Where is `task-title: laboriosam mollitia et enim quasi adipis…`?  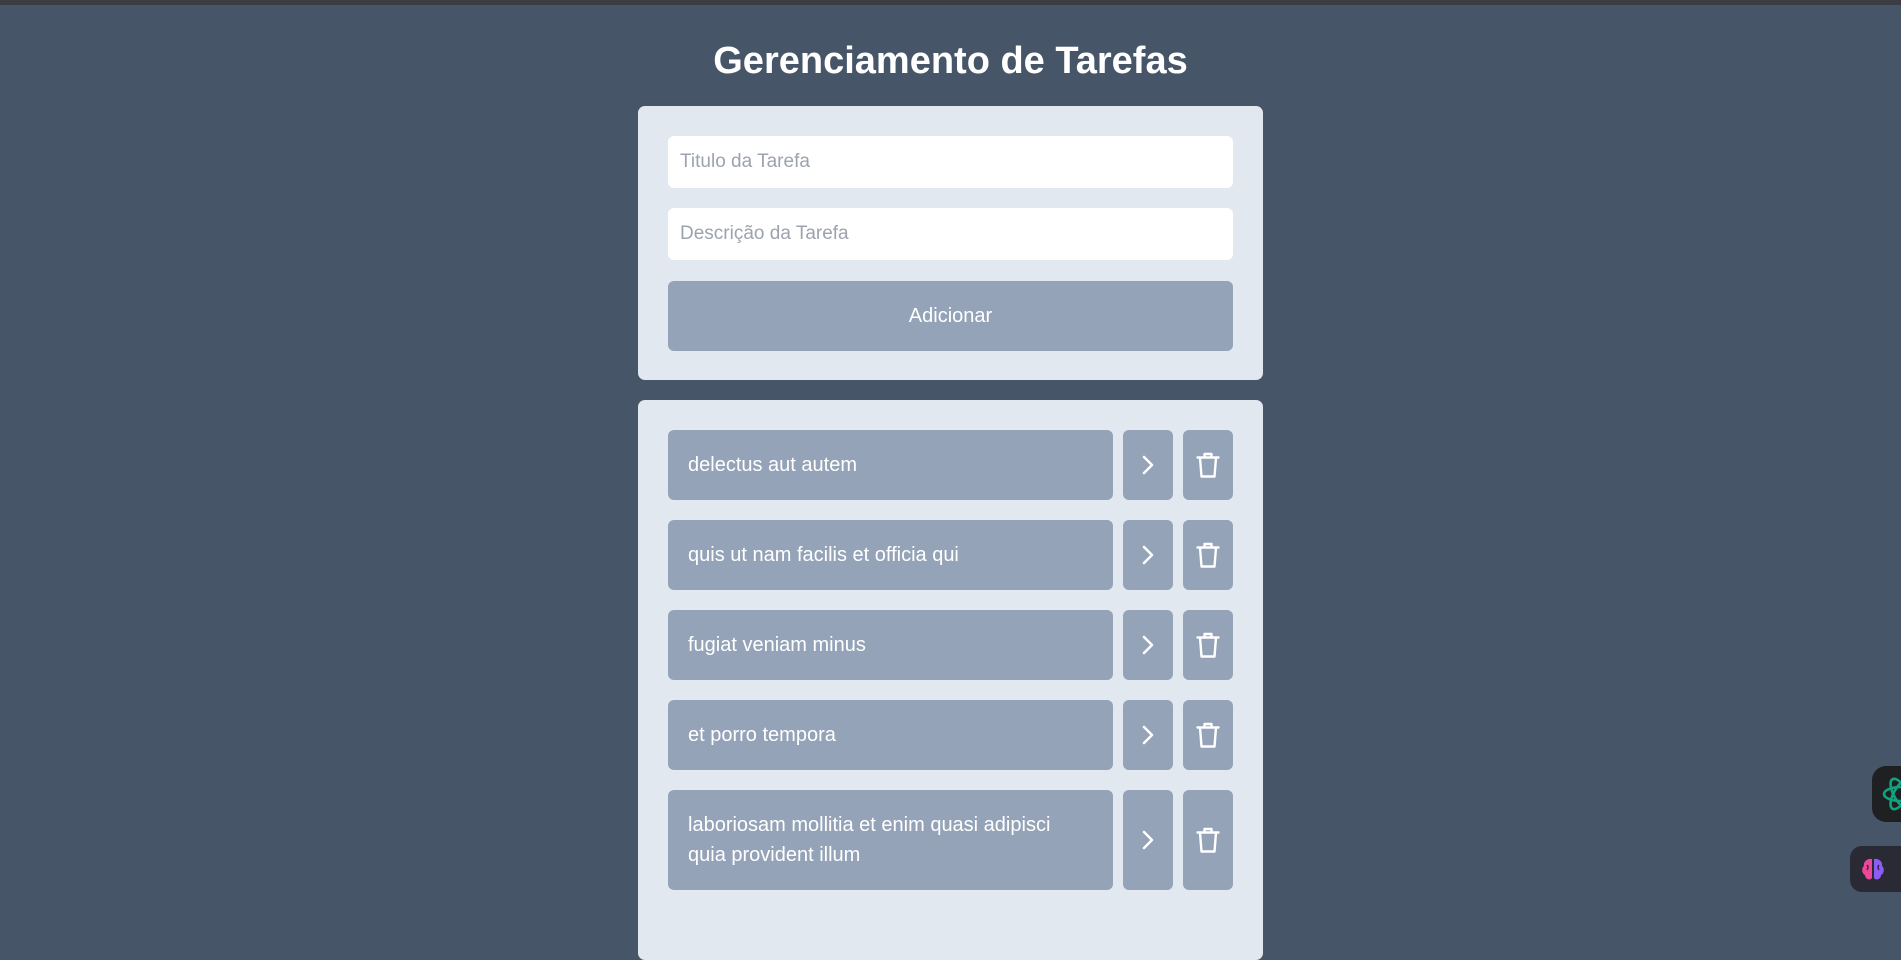 task-title: laboriosam mollitia et enim quasi adipis… is located at coordinates (890, 840).